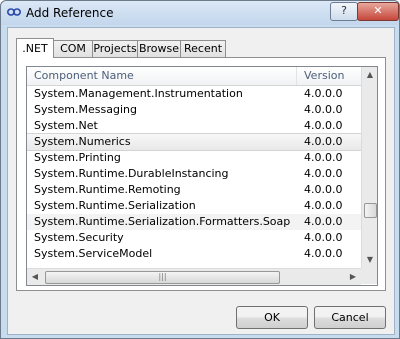 The image size is (400, 339). I want to click on list-item: System.Printing 4.0.0.0, so click(194, 158).